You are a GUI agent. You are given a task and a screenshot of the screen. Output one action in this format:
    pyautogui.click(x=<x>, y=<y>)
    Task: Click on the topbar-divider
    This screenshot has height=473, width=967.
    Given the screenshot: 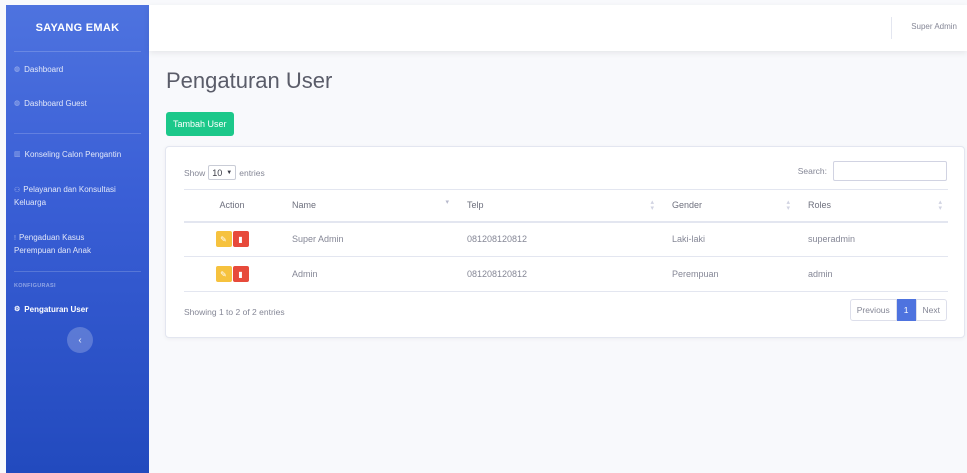 What is the action you would take?
    pyautogui.click(x=891, y=28)
    